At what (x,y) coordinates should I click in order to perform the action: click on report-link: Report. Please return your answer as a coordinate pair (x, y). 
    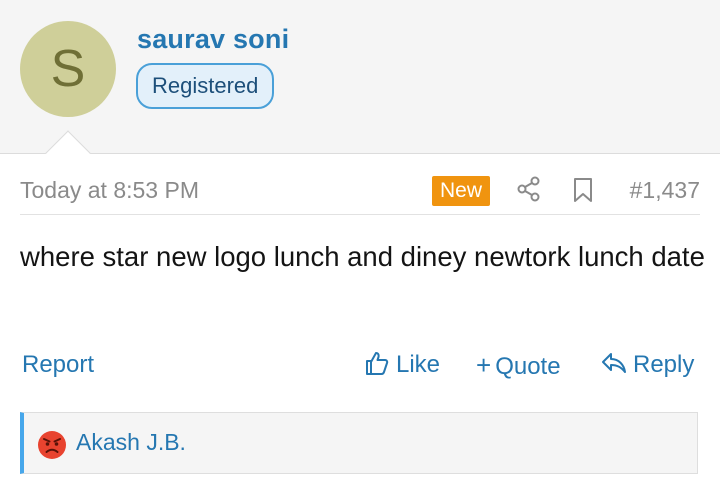
    Looking at the image, I should click on (58, 365).